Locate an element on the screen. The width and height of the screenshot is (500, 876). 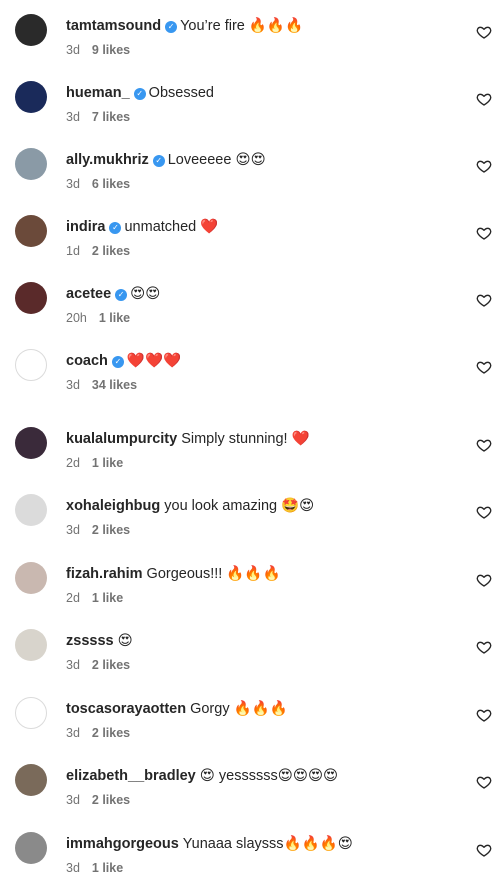
comment-meta: 3d 34 likes is located at coordinates (263, 385).